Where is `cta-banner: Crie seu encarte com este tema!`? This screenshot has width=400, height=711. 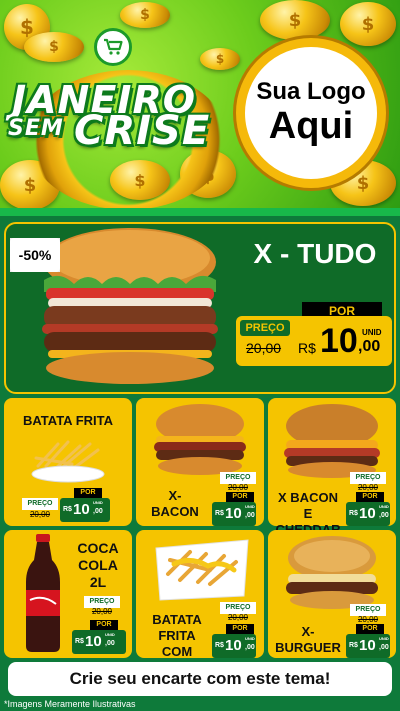
cta-banner: Crie seu encarte com este tema! is located at coordinates (200, 679).